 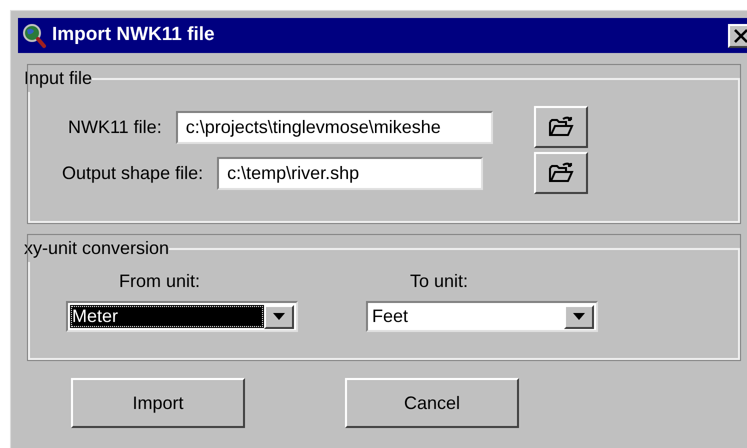 I want to click on dropdown-label: From unit:, so click(x=160, y=281).